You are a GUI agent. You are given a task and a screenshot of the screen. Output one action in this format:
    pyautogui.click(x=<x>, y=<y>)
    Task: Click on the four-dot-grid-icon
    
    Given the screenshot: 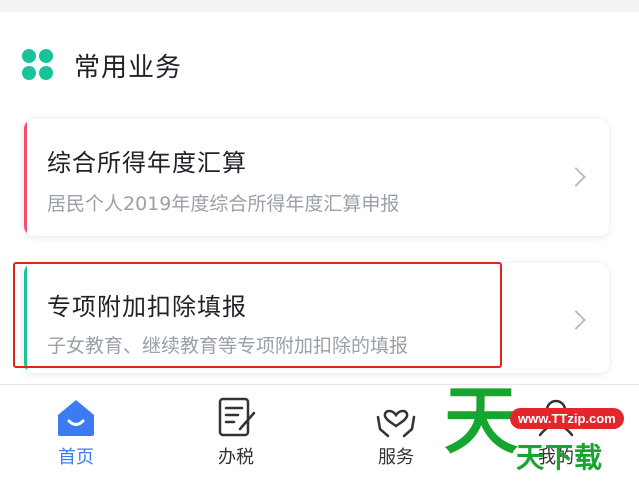 What is the action you would take?
    pyautogui.click(x=38, y=65)
    